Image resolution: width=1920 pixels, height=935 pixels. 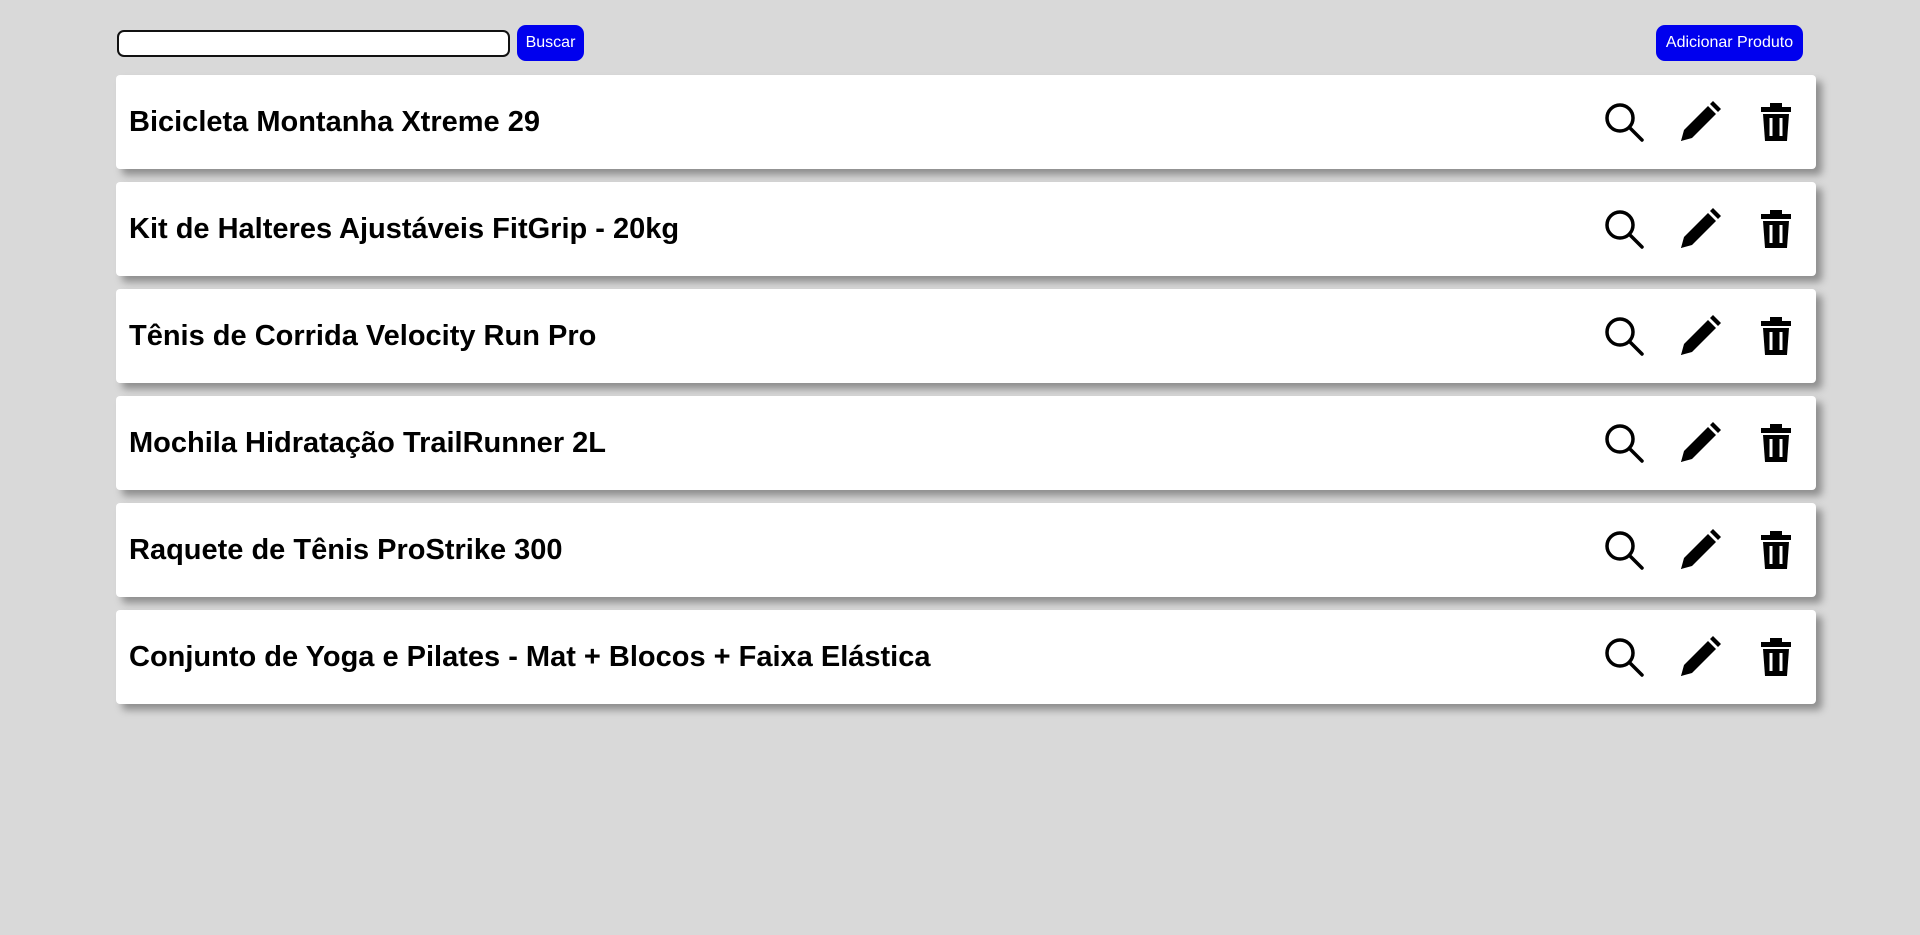 I want to click on search-input, so click(x=313, y=43).